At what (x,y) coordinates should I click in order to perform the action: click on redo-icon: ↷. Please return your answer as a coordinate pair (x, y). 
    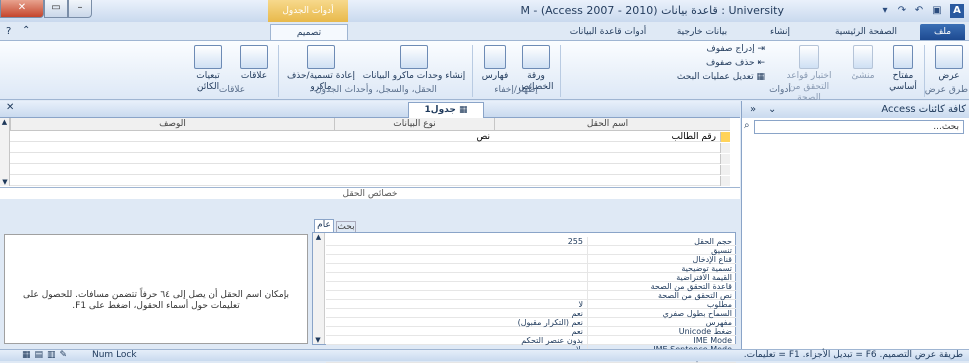
    Looking at the image, I should click on (902, 11).